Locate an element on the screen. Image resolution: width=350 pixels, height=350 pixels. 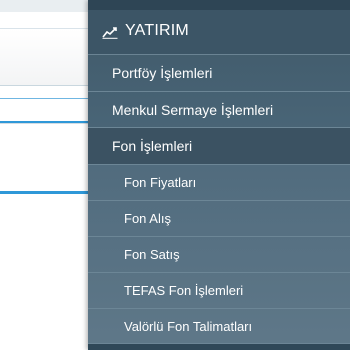
menu-section-title: YATIRIM is located at coordinates (157, 30).